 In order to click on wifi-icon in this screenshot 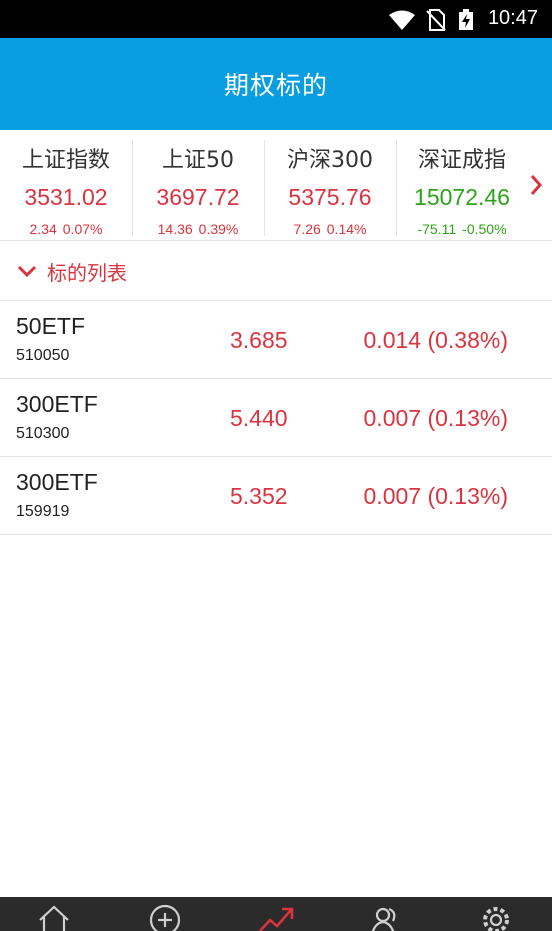, I will do `click(402, 20)`.